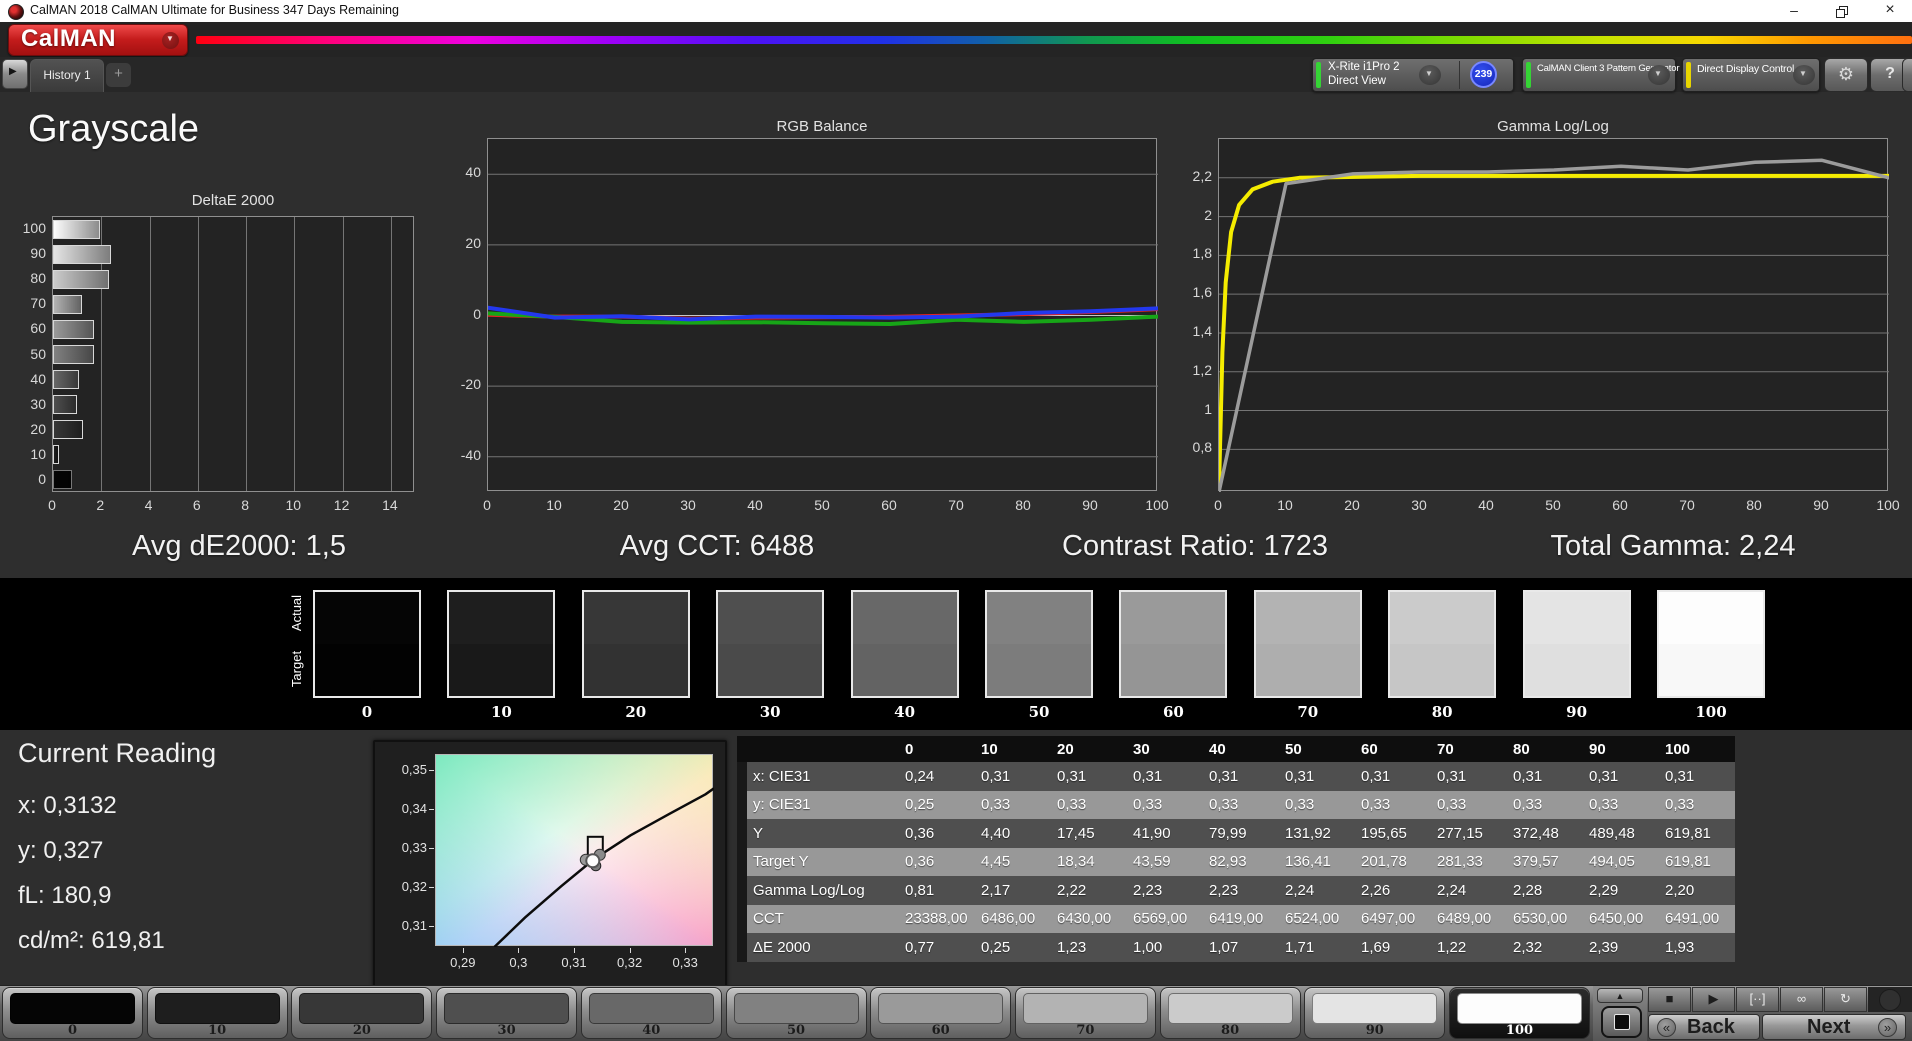 The image size is (1912, 1041). I want to click on axis-tick-label: 80, so click(1754, 505).